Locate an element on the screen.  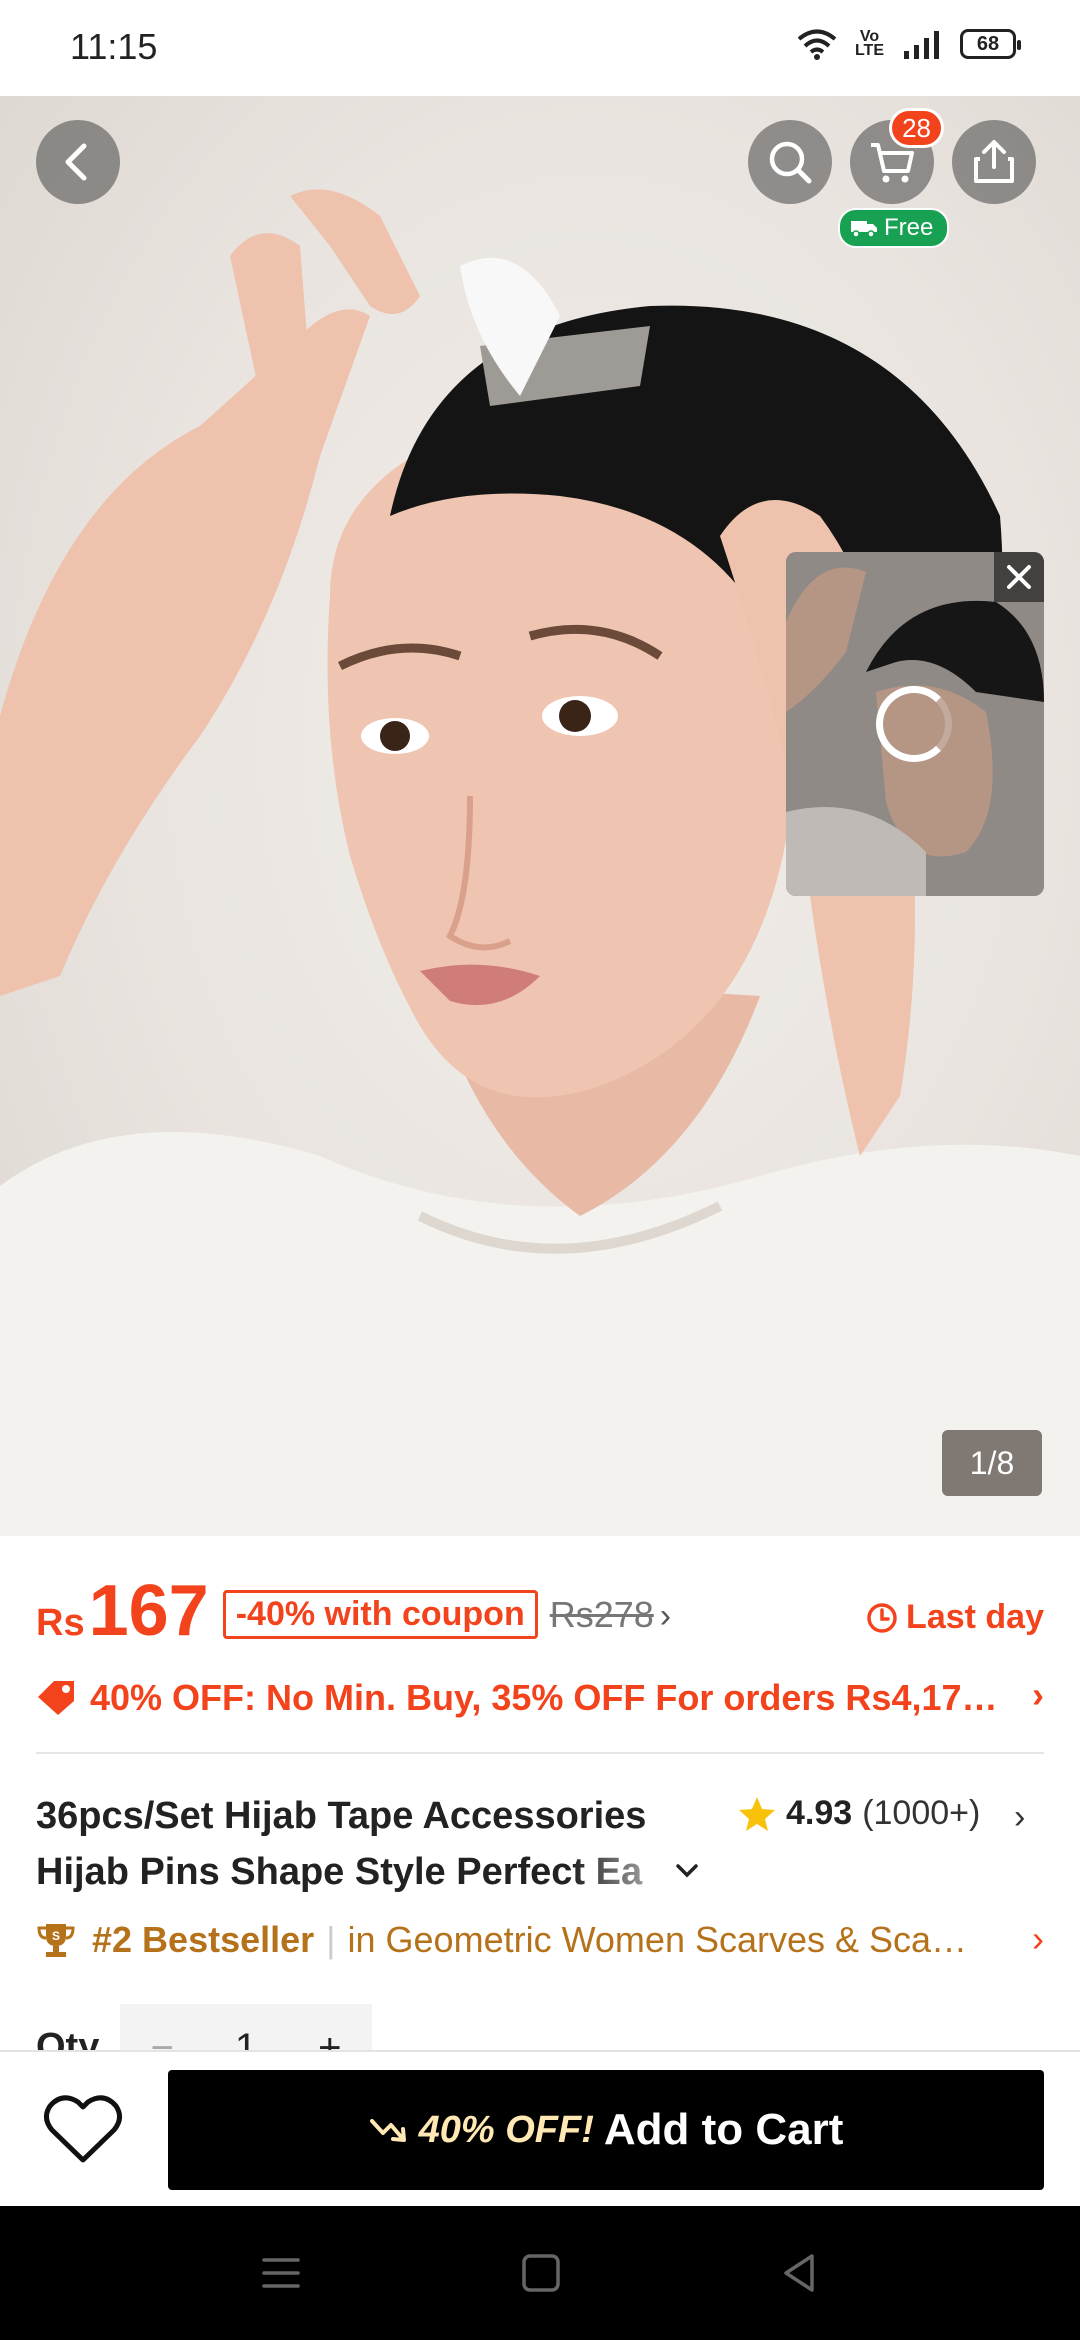
chevron-left-icon is located at coordinates (76, 162).